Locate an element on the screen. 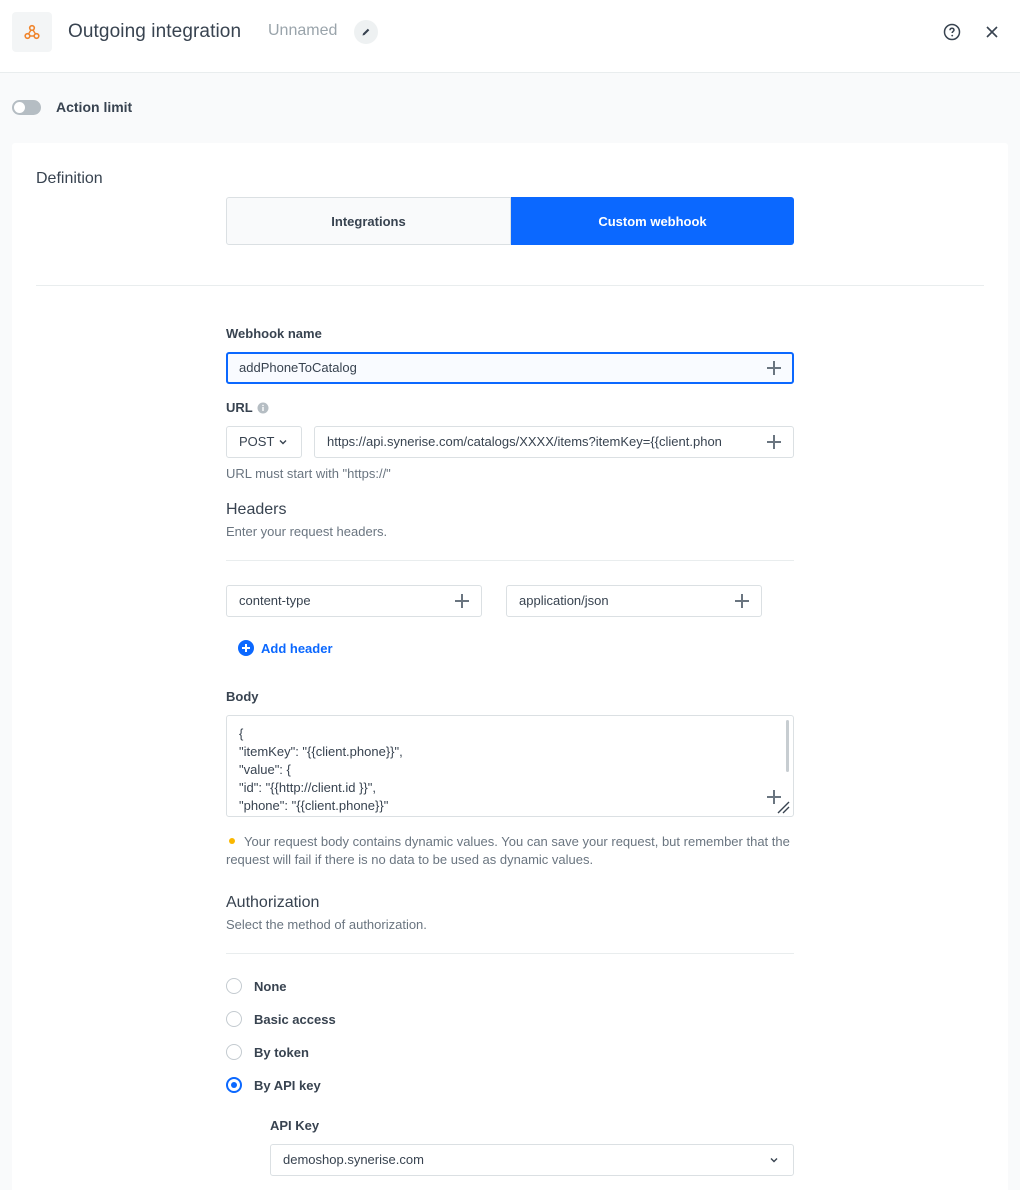  auth-option-basic-access: Basic access is located at coordinates (281, 1019).